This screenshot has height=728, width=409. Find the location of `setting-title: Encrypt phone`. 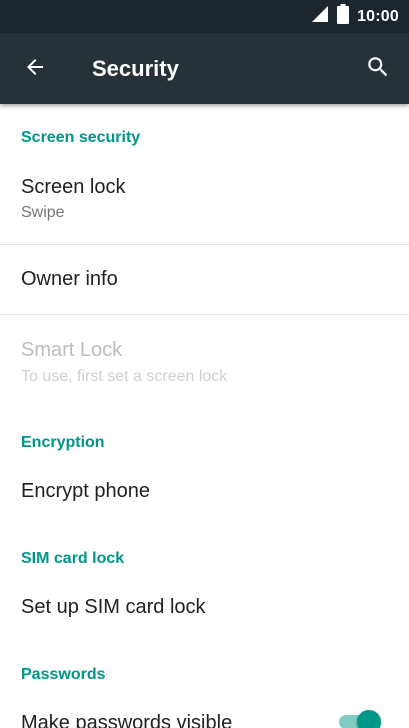

setting-title: Encrypt phone is located at coordinates (85, 491).